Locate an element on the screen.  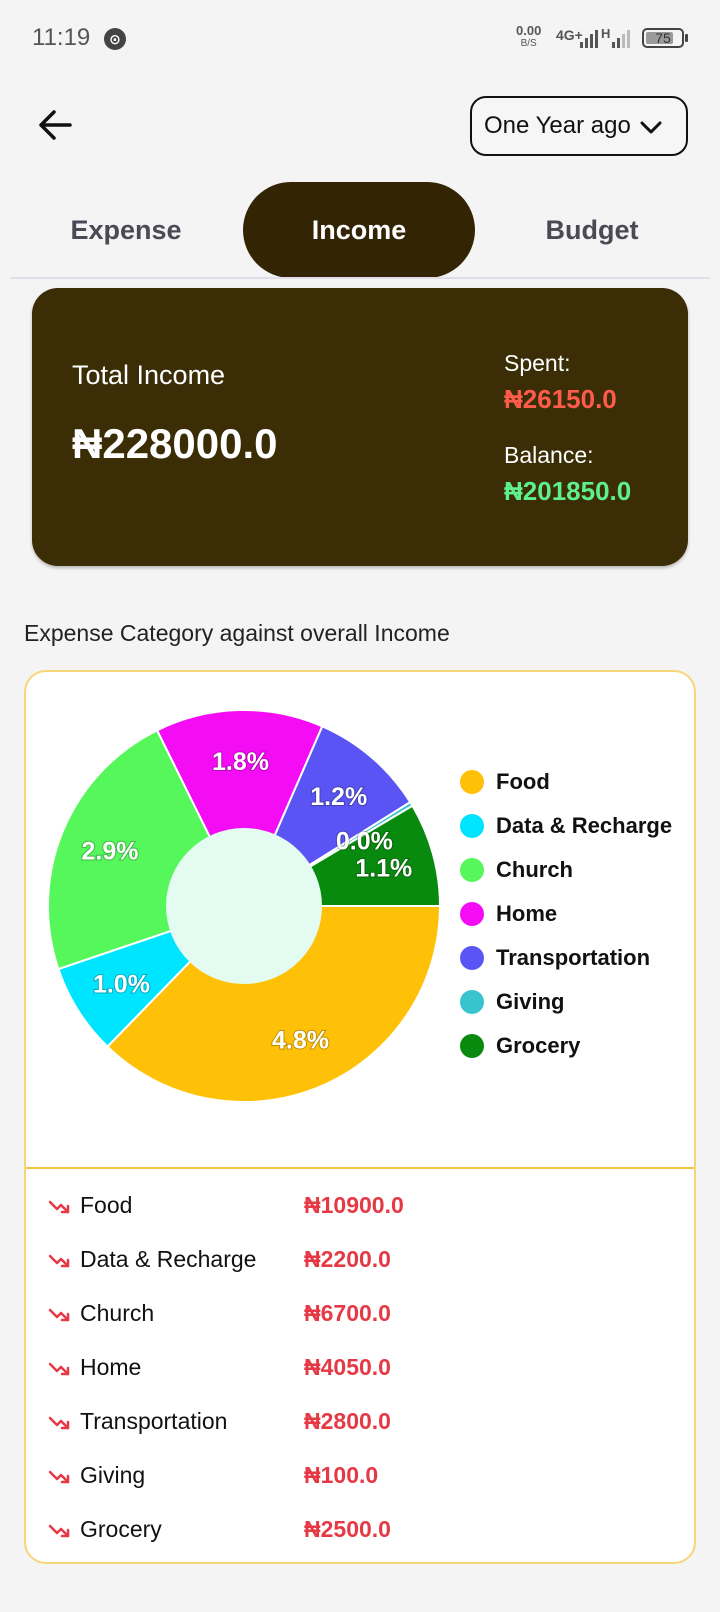
balance-value: ₦201850.0 is located at coordinates (568, 491).